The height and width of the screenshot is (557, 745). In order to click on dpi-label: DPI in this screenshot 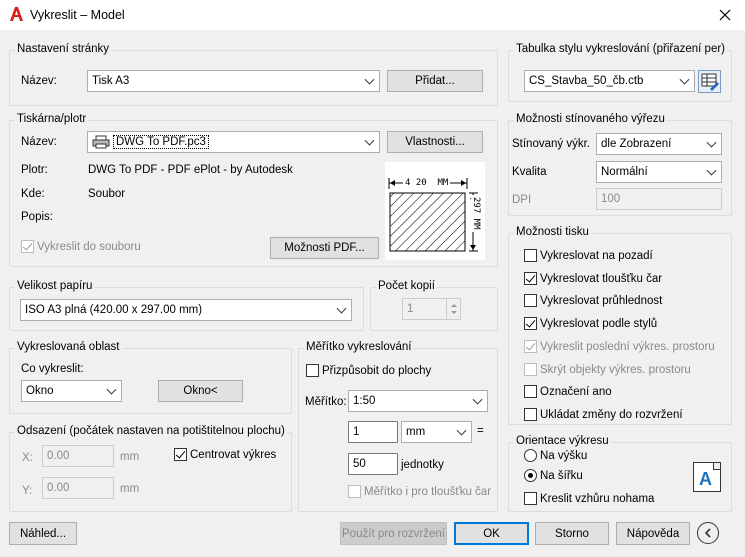, I will do `click(522, 200)`.